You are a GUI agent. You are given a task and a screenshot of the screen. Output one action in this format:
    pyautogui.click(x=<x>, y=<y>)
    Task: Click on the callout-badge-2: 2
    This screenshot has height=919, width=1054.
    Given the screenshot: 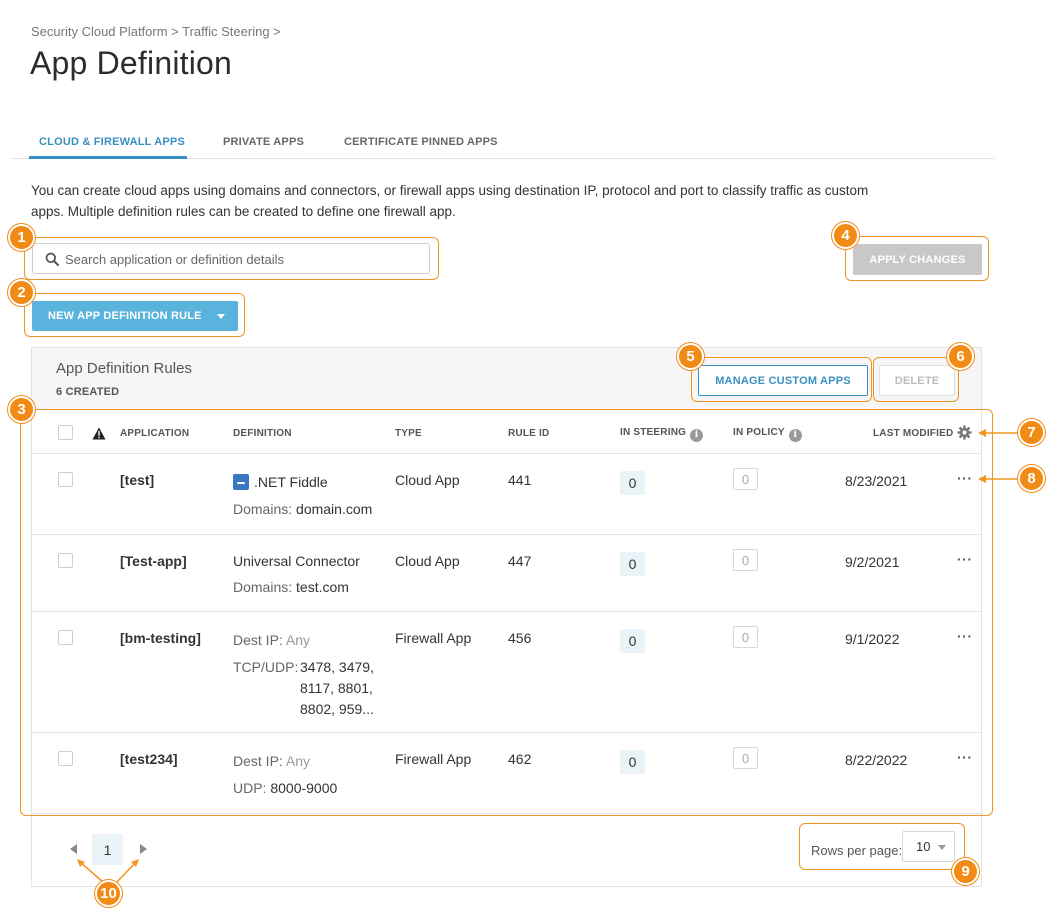 What is the action you would take?
    pyautogui.click(x=21, y=292)
    